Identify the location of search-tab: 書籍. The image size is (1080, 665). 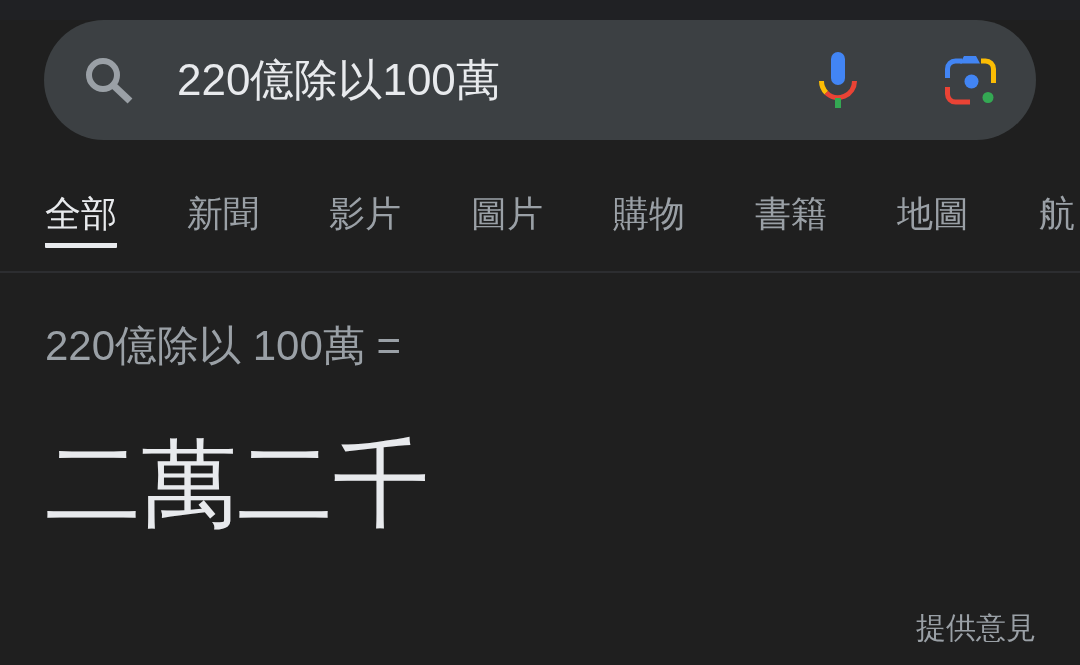
(791, 222).